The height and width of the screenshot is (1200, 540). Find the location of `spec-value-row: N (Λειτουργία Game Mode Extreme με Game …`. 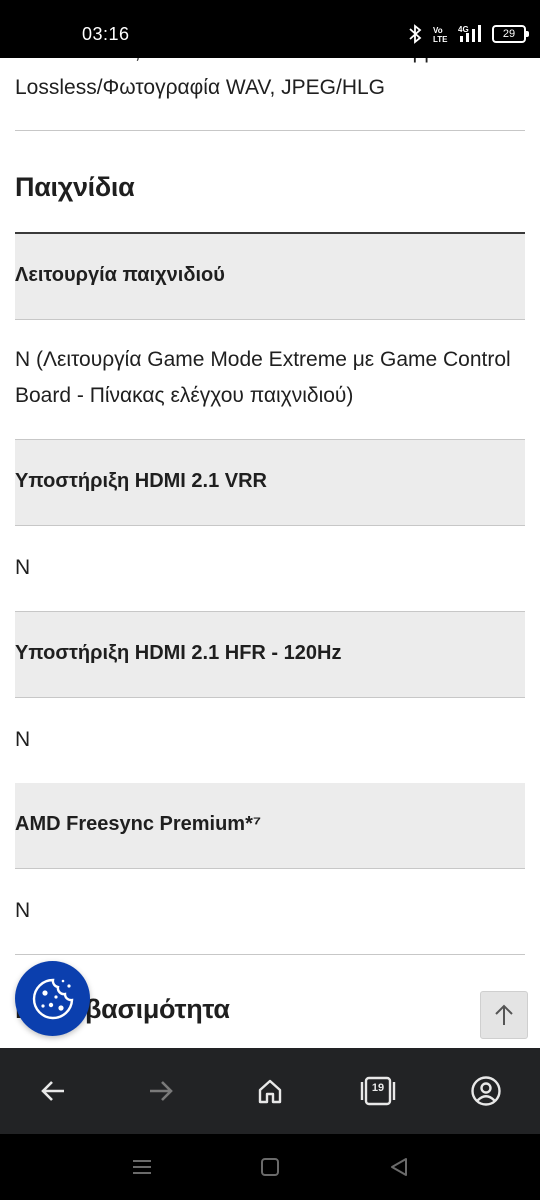

spec-value-row: N (Λειτουργία Game Mode Extreme με Game … is located at coordinates (270, 380).